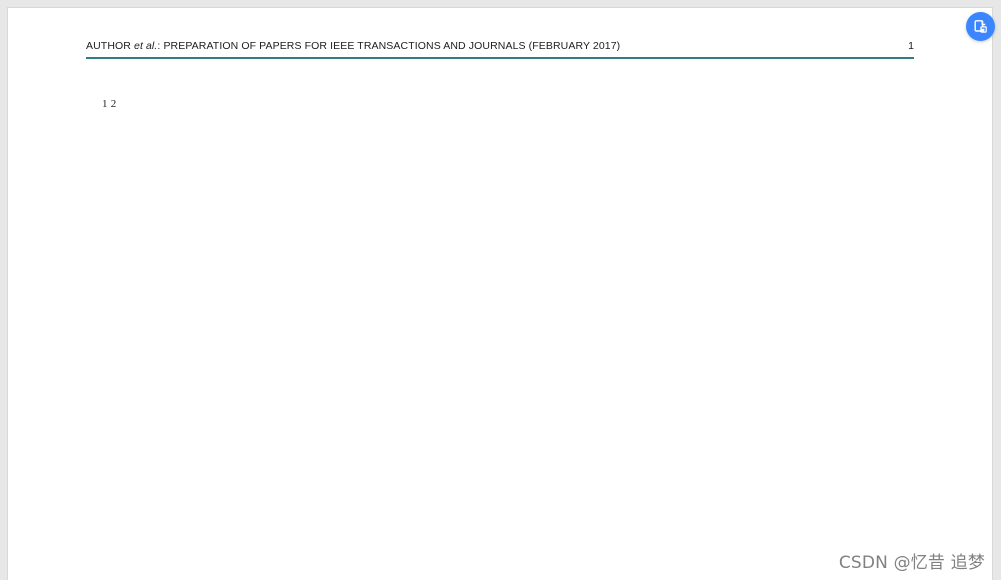  What do you see at coordinates (109, 104) in the screenshot?
I see `body-text: 1 2` at bounding box center [109, 104].